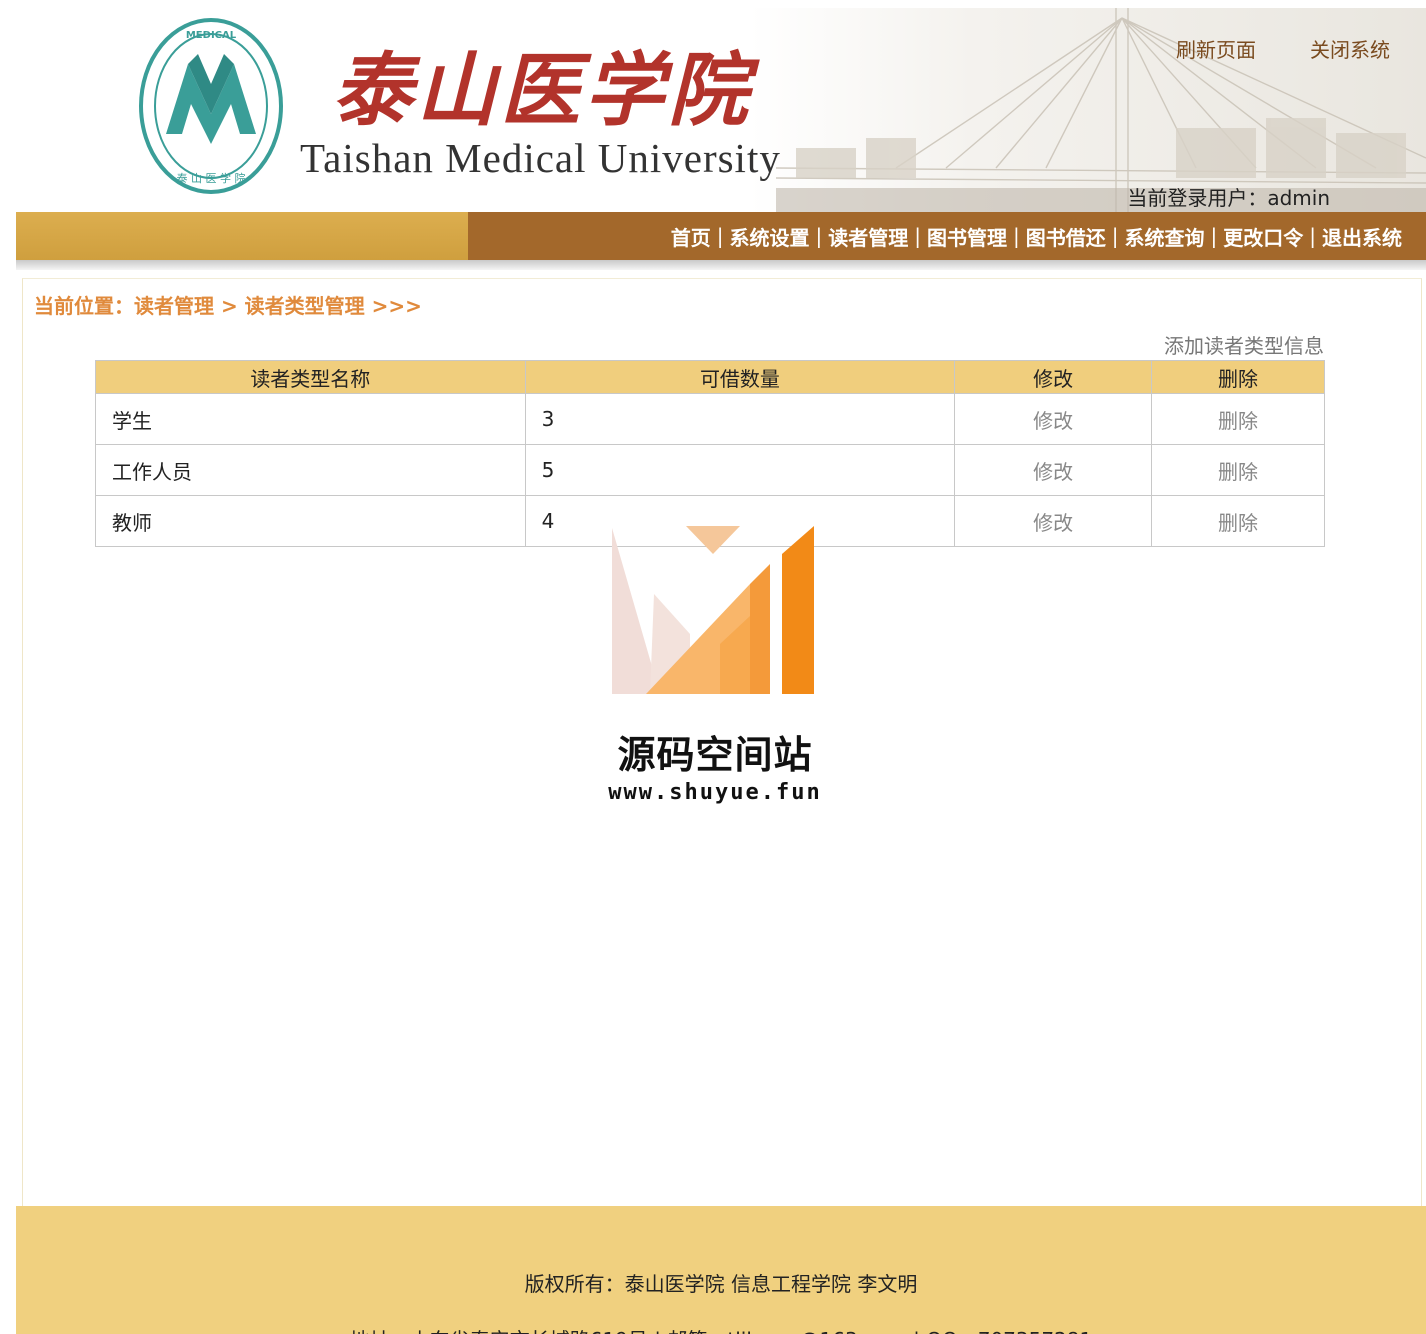  What do you see at coordinates (1362, 236) in the screenshot?
I see `nav-logout: 退出系统` at bounding box center [1362, 236].